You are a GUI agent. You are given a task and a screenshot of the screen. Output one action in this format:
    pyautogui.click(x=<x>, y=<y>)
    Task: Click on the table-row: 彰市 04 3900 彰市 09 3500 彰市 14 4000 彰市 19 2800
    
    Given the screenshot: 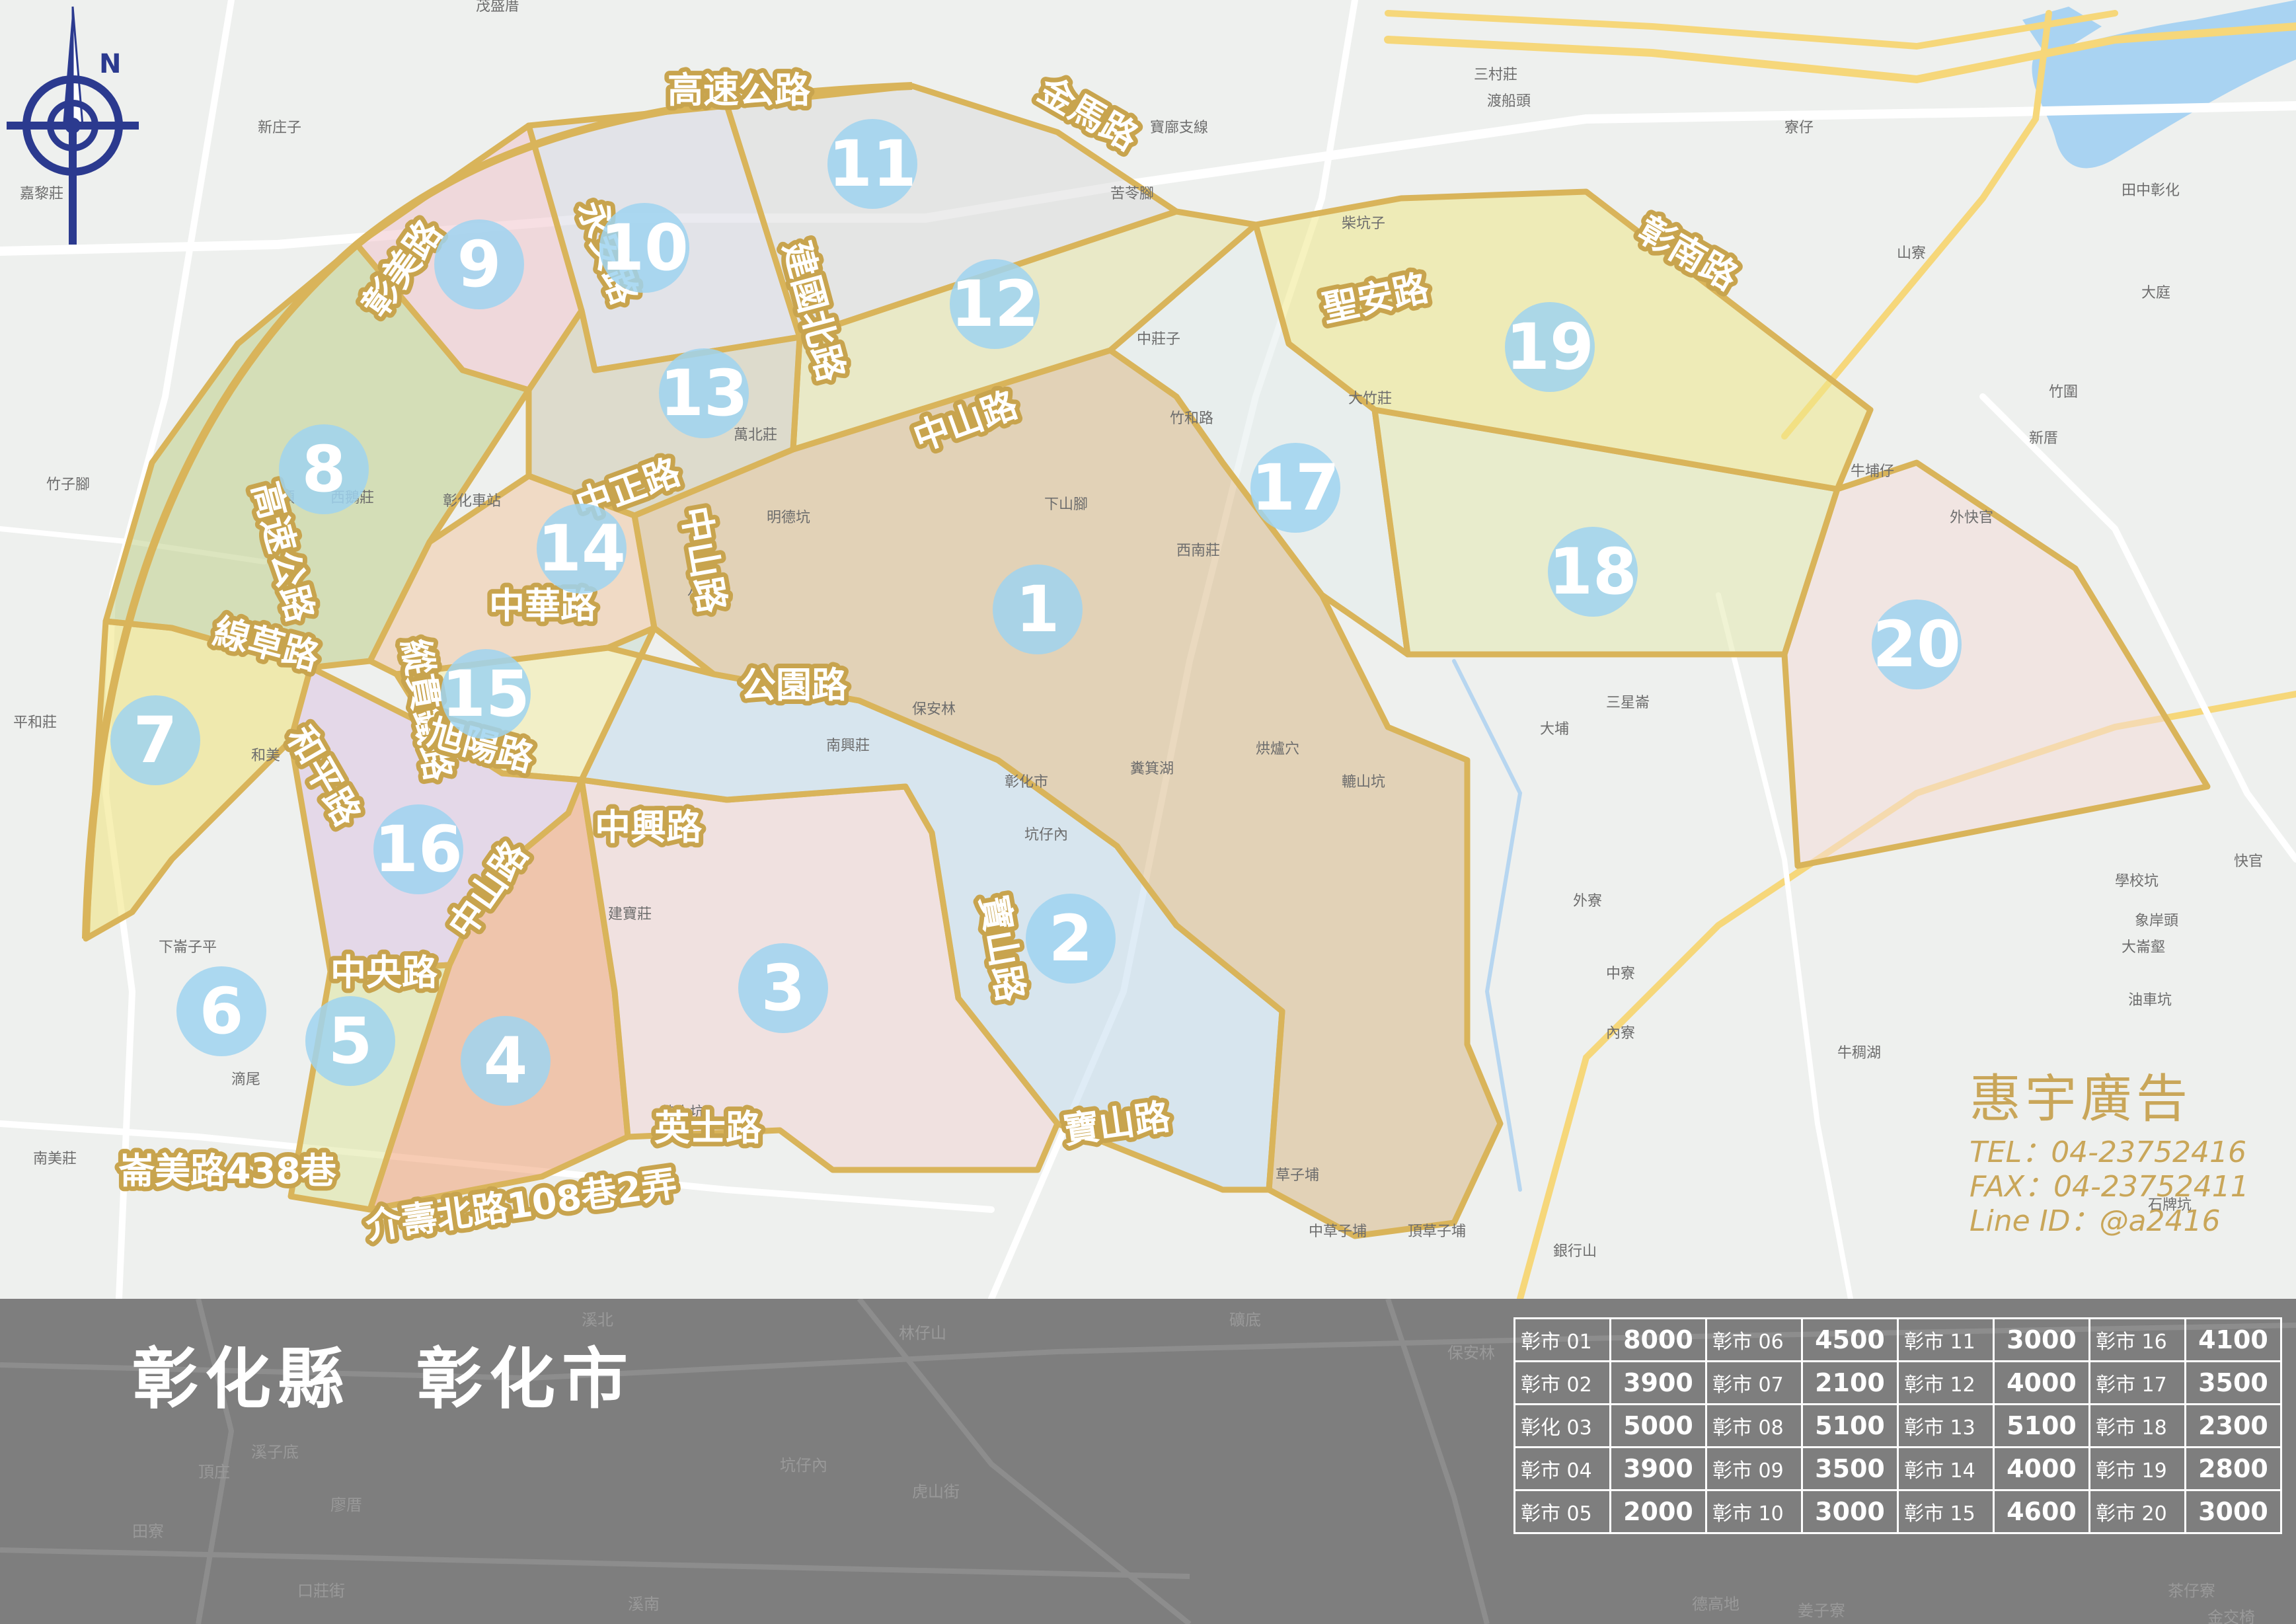 What is the action you would take?
    pyautogui.click(x=1897, y=1468)
    